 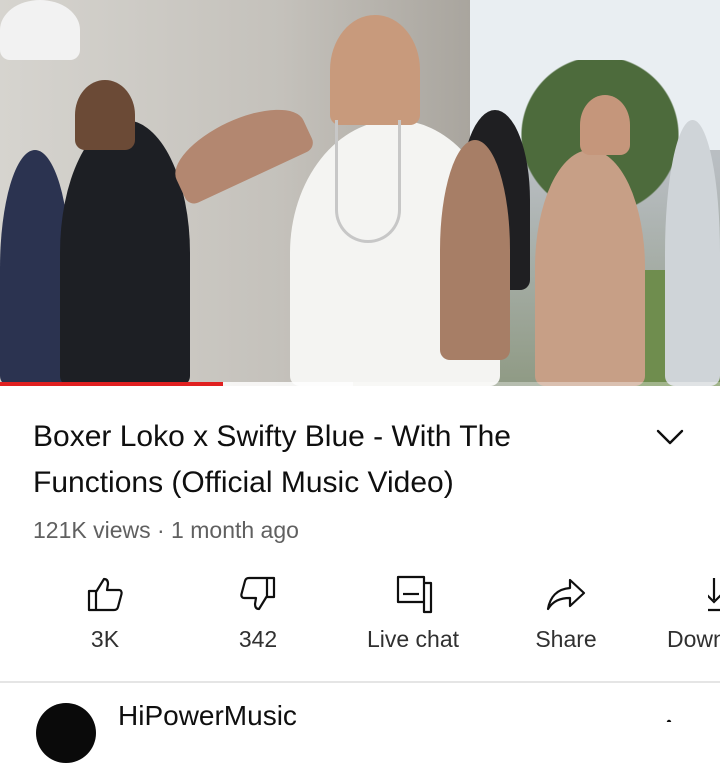 I want to click on download-button: Download, so click(x=685, y=618).